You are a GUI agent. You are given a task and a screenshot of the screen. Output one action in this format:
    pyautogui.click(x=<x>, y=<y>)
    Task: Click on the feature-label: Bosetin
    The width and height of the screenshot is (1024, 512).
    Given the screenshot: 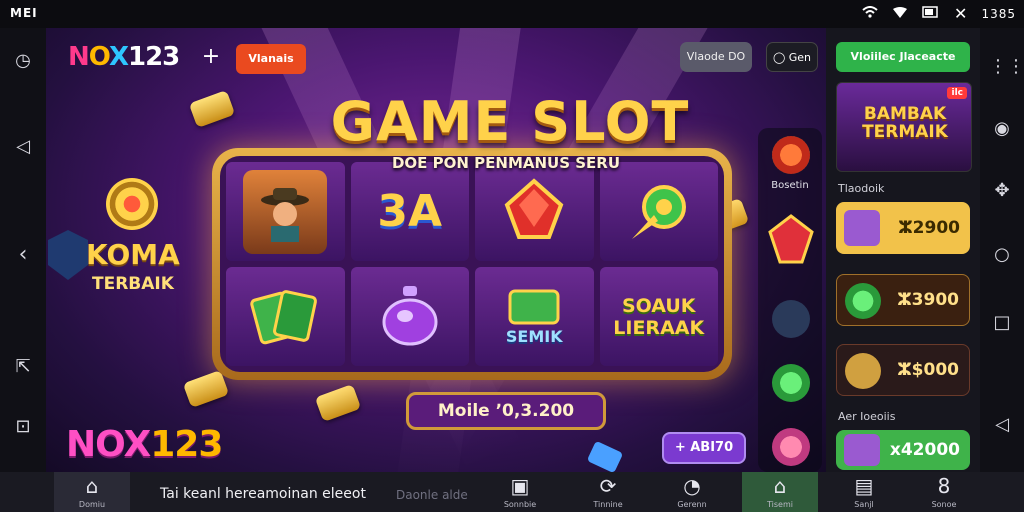 What is the action you would take?
    pyautogui.click(x=790, y=185)
    